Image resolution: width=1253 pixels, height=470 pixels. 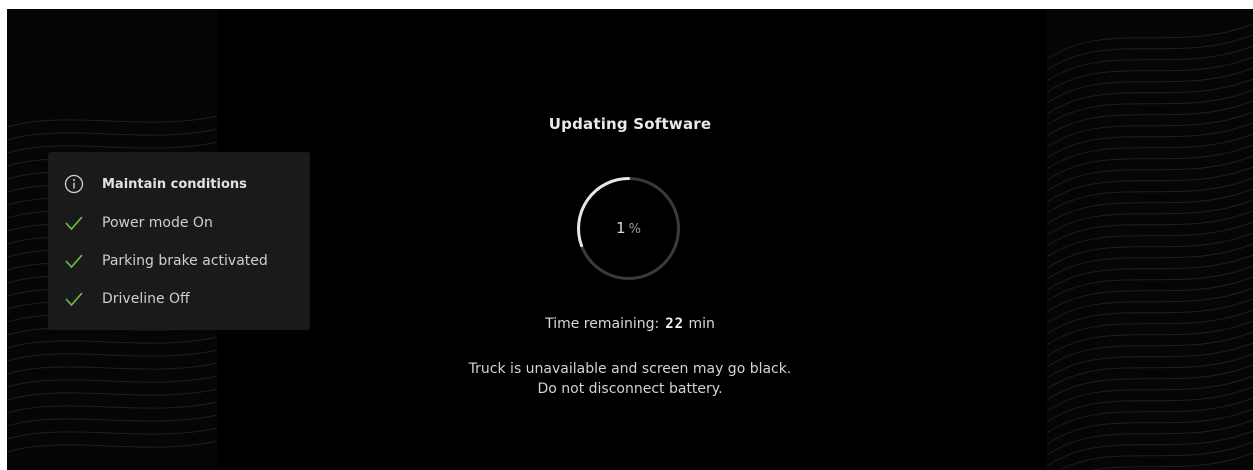 What do you see at coordinates (630, 389) in the screenshot?
I see `warning-line-2: Do not disconnect battery.` at bounding box center [630, 389].